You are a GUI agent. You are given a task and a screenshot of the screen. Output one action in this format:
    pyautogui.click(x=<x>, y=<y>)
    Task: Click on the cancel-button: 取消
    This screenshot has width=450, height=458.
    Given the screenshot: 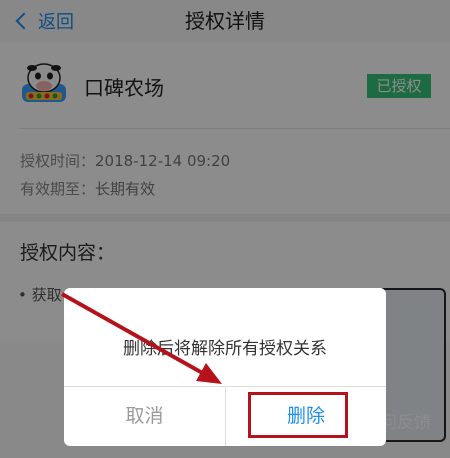 What is the action you would take?
    pyautogui.click(x=144, y=416)
    